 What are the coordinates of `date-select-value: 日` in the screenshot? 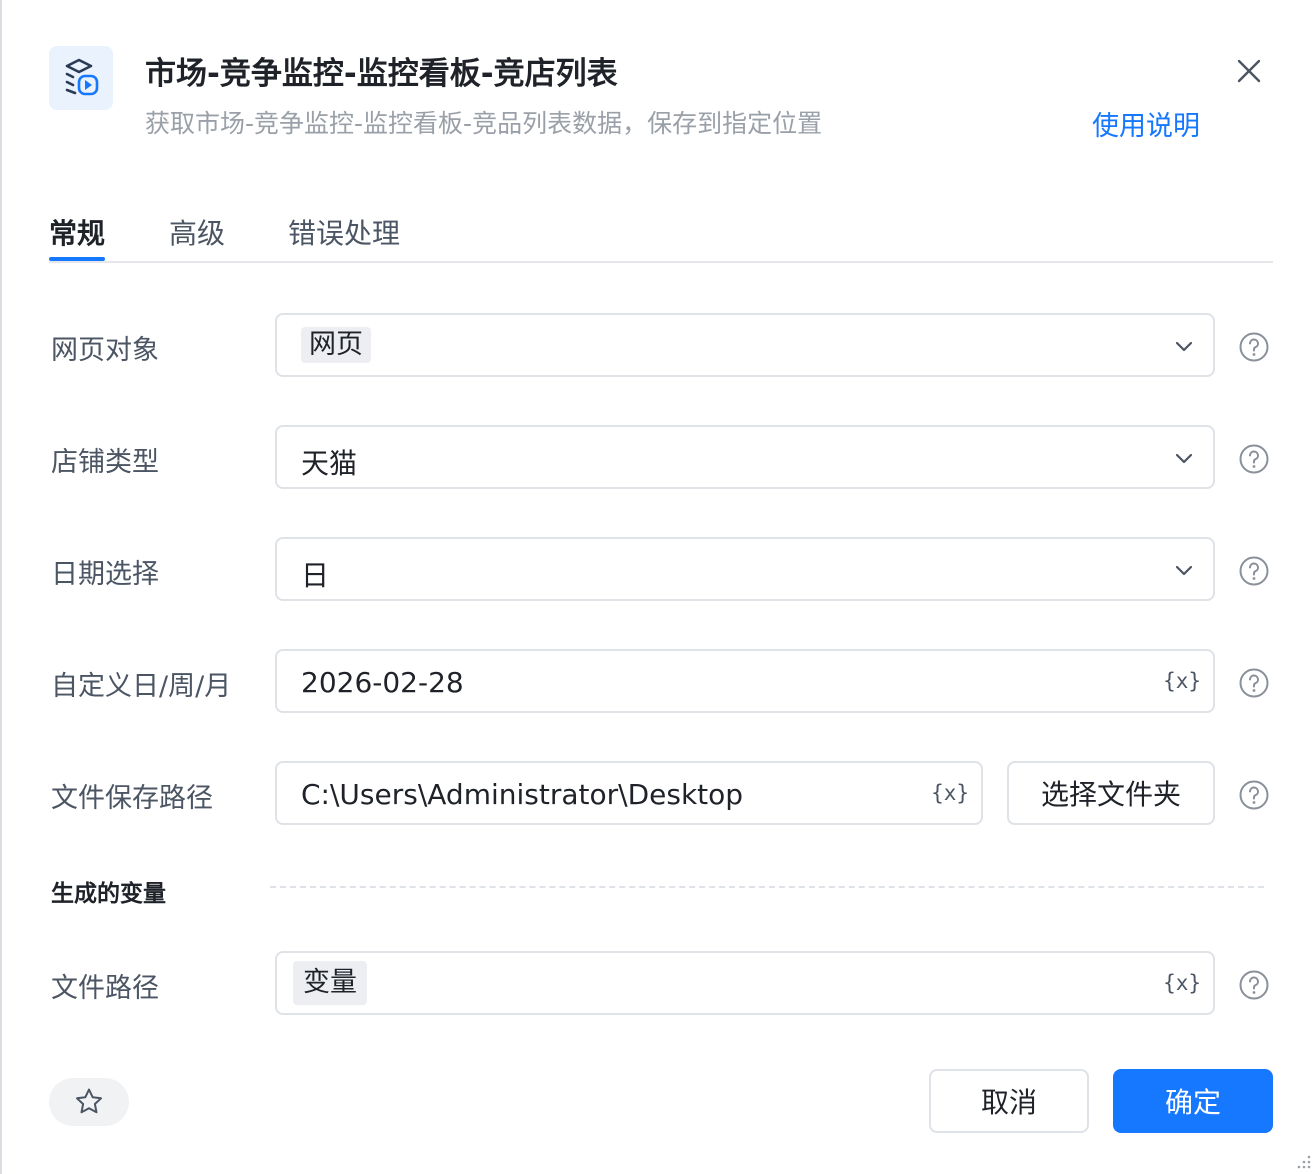 It's located at (315, 575).